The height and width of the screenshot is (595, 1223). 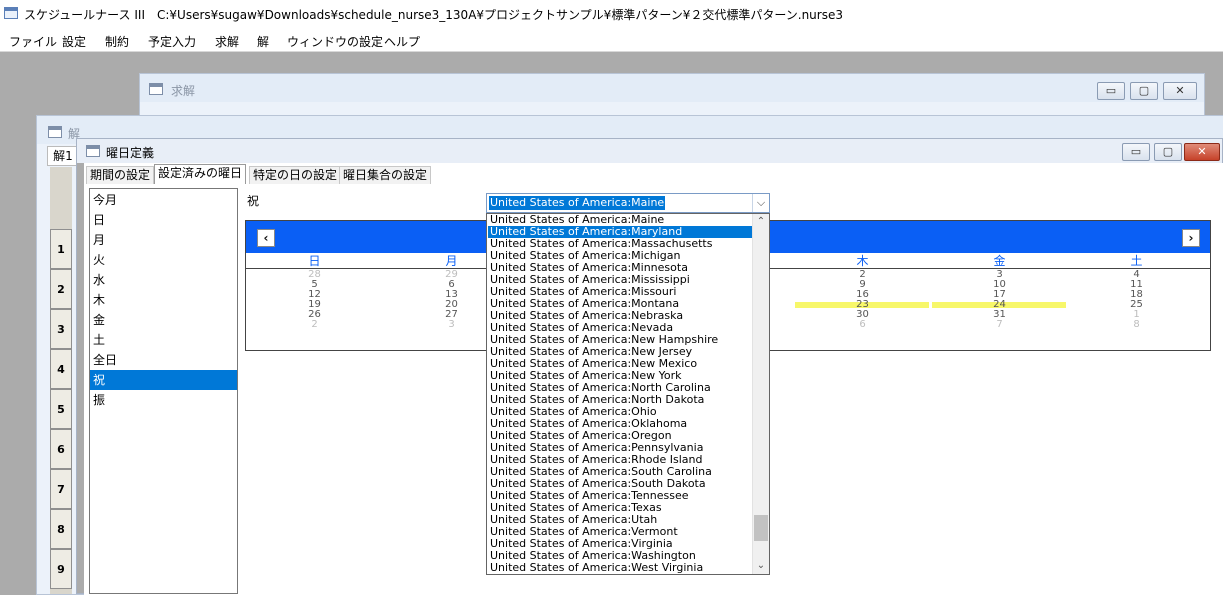 I want to click on tab-day-set-settings: 曜日集合の設定, so click(x=385, y=175).